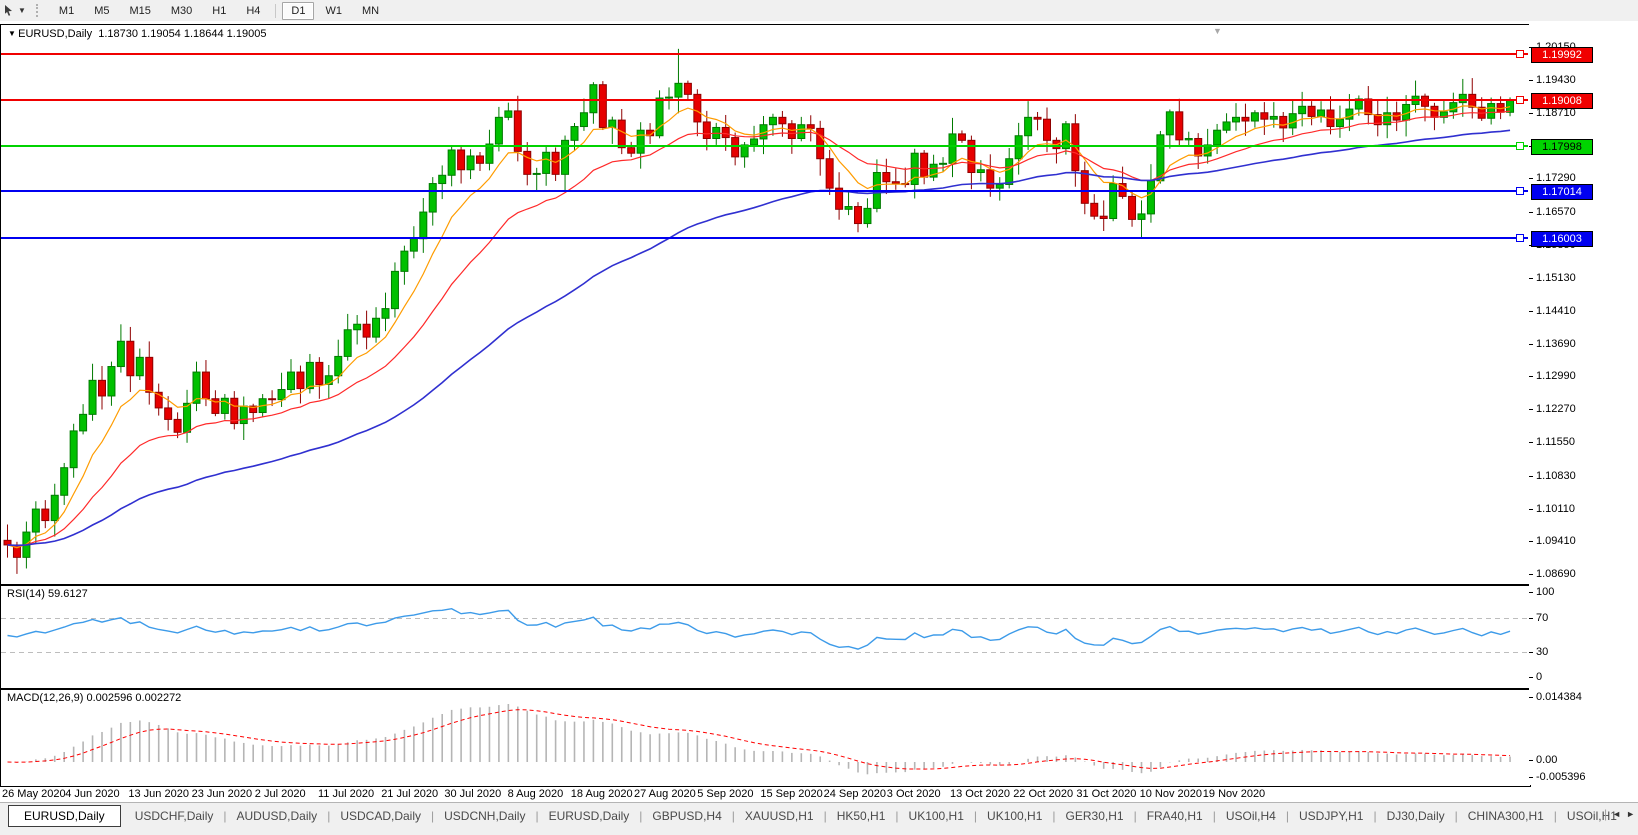 The image size is (1638, 835). What do you see at coordinates (370, 11) in the screenshot?
I see `timeframe-button-mn: MN` at bounding box center [370, 11].